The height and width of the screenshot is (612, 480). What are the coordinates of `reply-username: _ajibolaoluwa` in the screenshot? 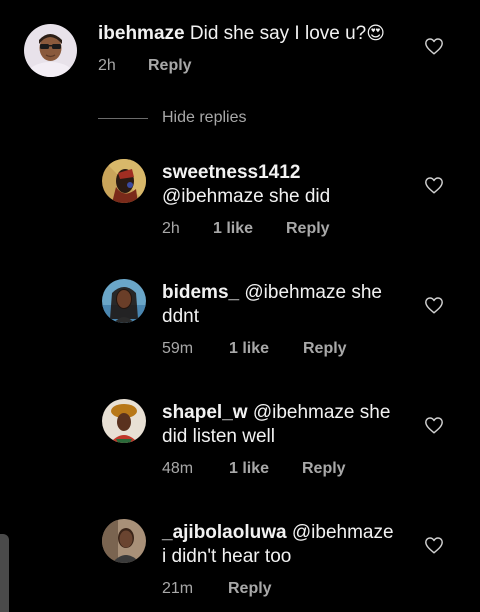 It's located at (224, 532).